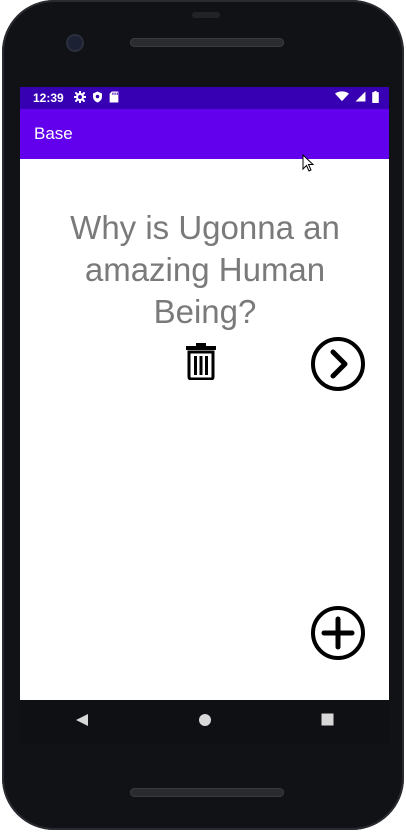 This screenshot has height=834, width=406. What do you see at coordinates (342, 98) in the screenshot?
I see `wifi-icon` at bounding box center [342, 98].